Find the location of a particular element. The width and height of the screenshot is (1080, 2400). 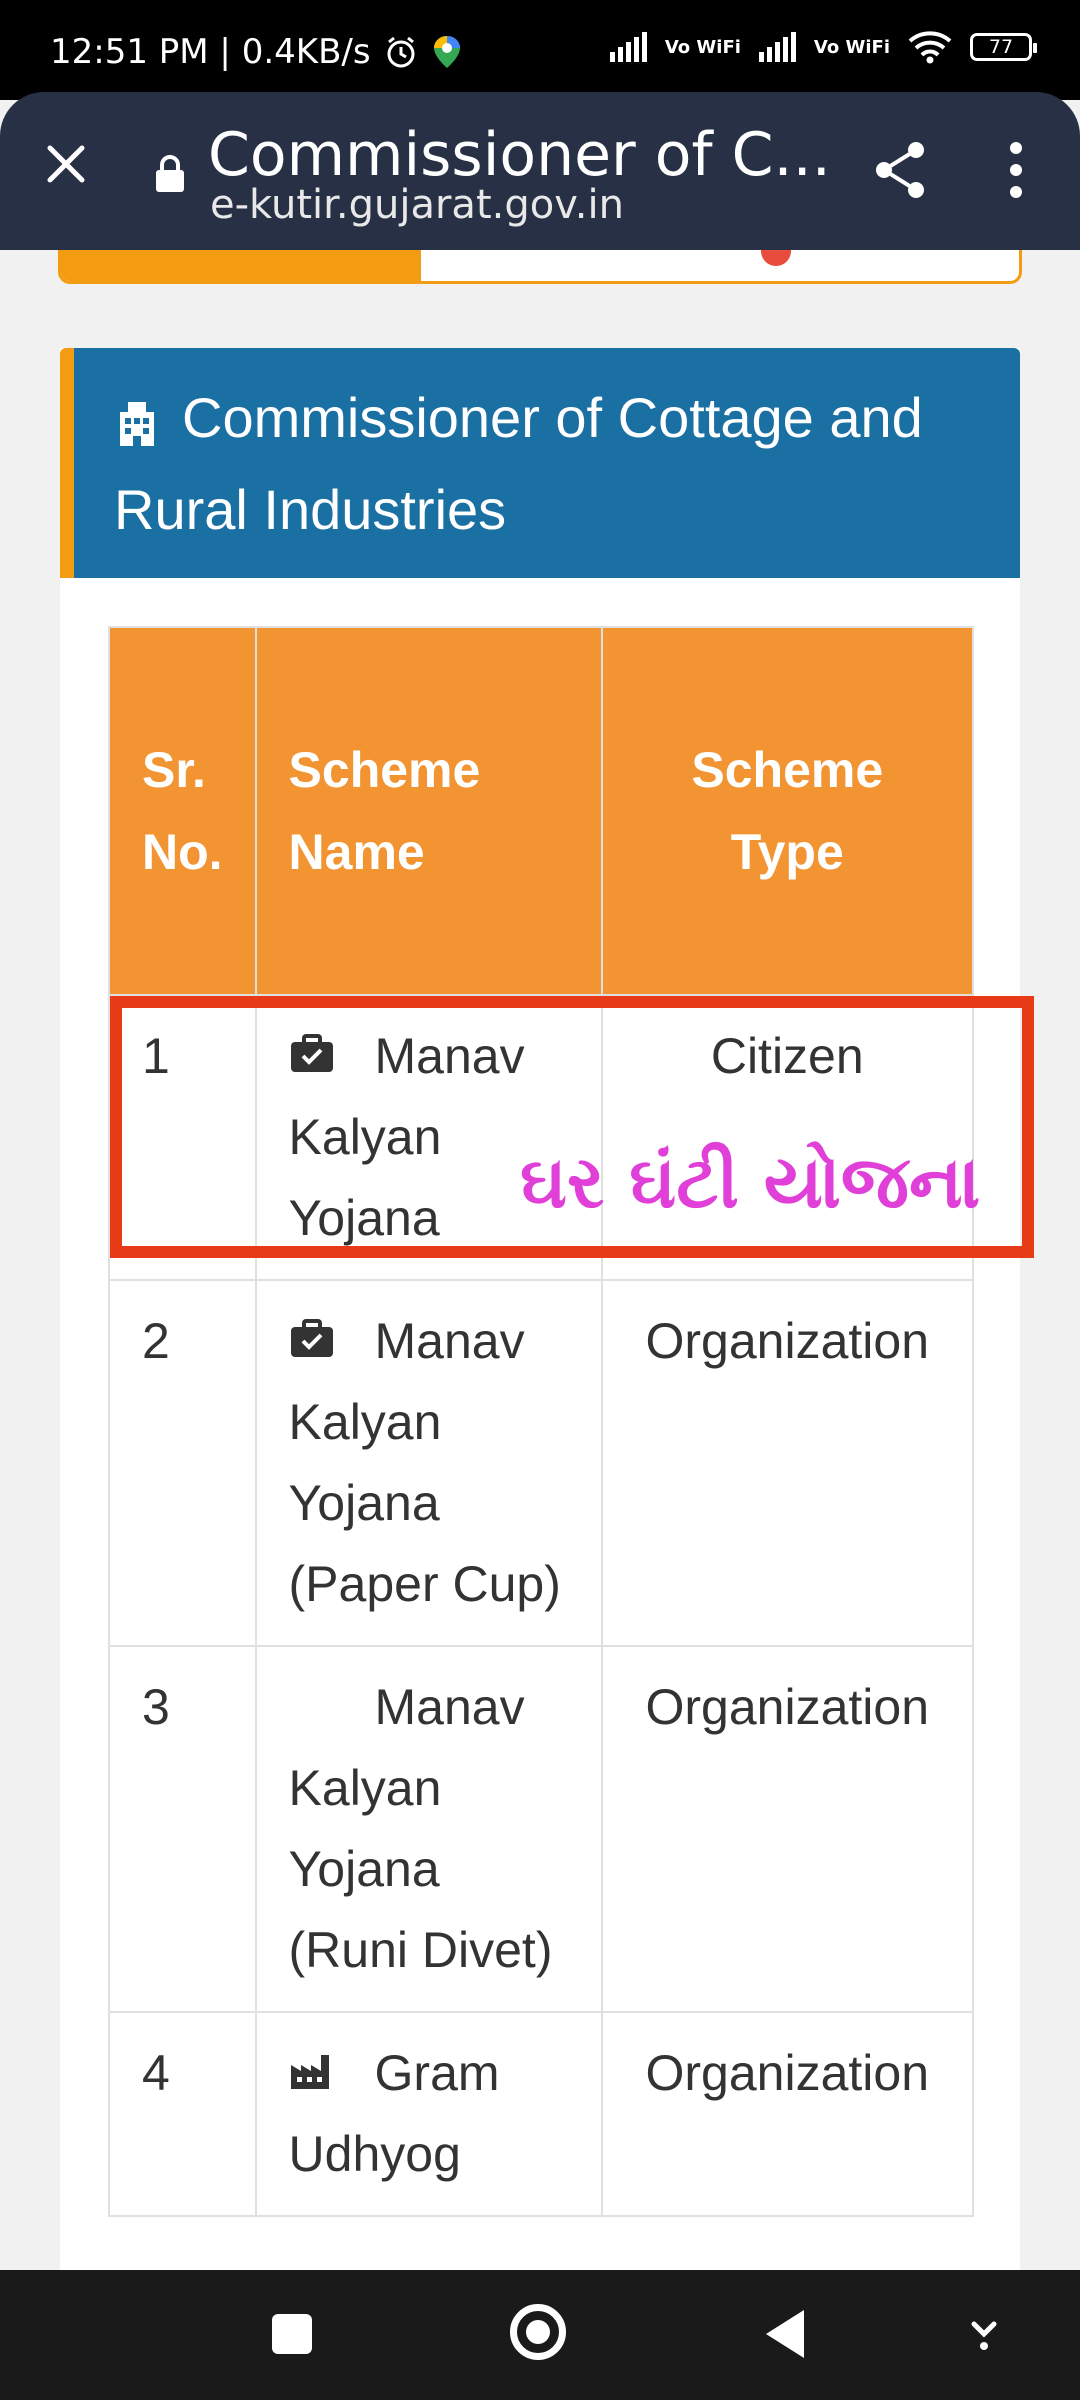

home-circle-icon is located at coordinates (538, 2332).